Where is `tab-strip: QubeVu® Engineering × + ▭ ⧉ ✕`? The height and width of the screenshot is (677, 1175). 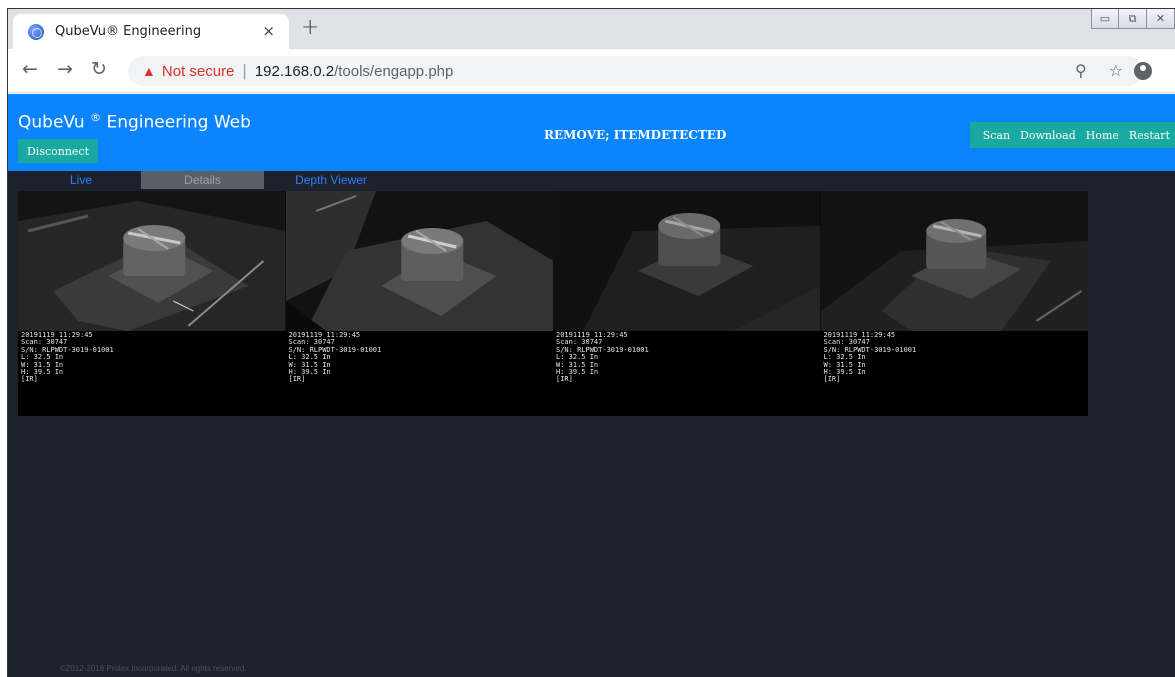 tab-strip: QubeVu® Engineering × + ▭ ⧉ ✕ is located at coordinates (591, 29).